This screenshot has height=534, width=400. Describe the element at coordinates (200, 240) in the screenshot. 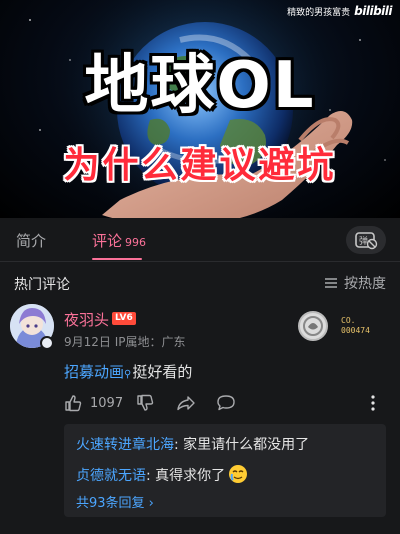

I see `tab-bar: 简介 评论 996 弹` at that location.